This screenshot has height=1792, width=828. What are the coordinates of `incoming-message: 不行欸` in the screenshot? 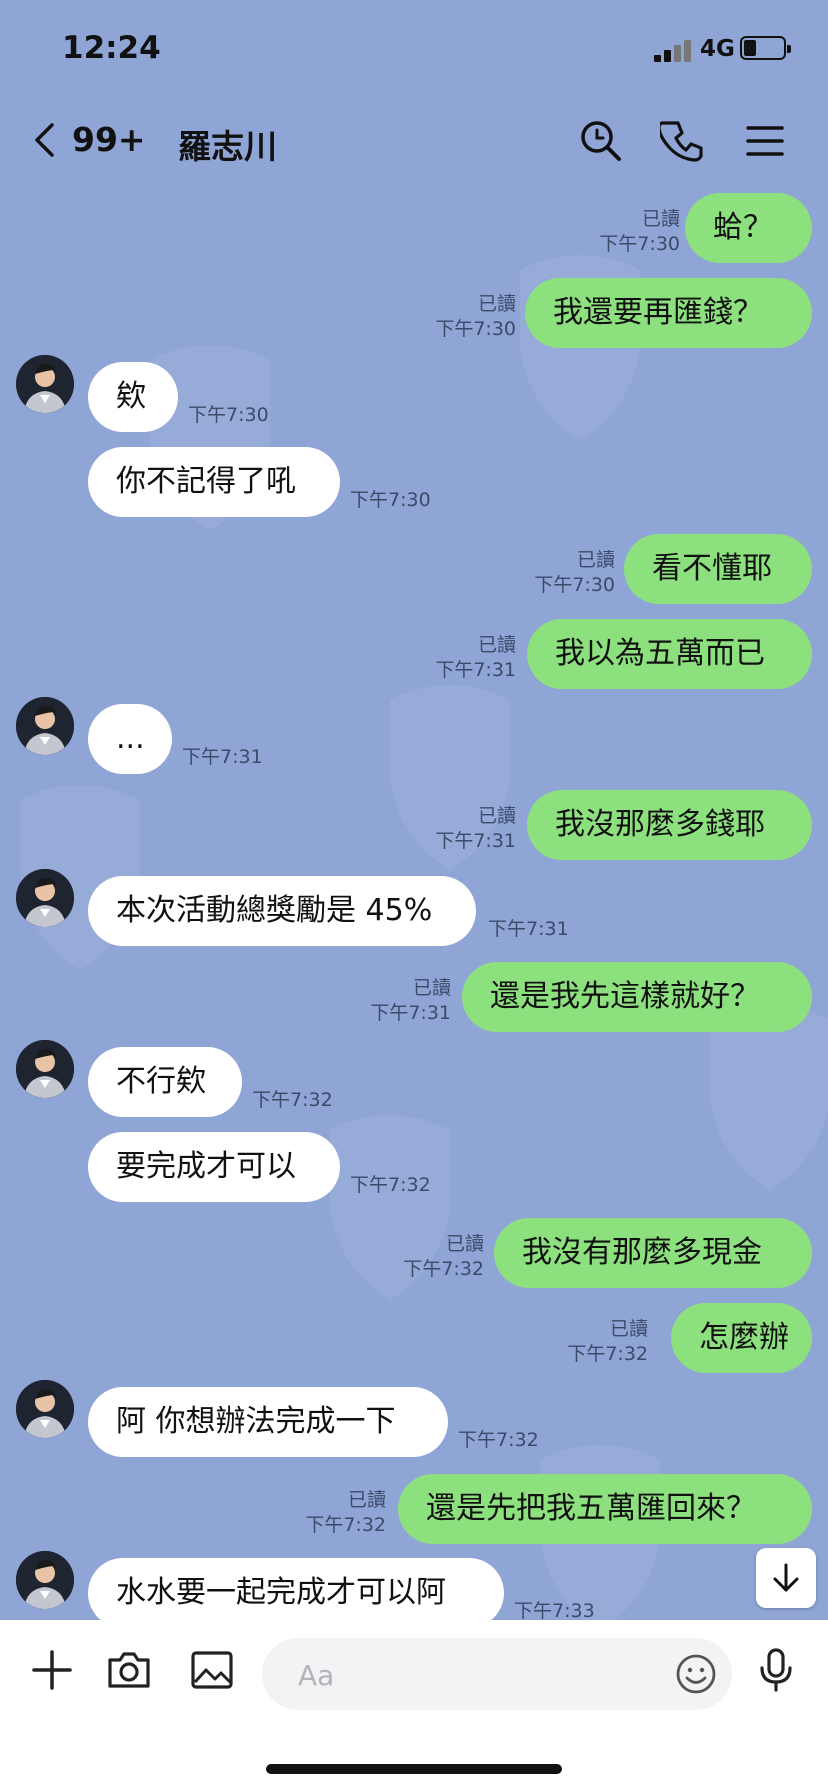 It's located at (165, 1082).